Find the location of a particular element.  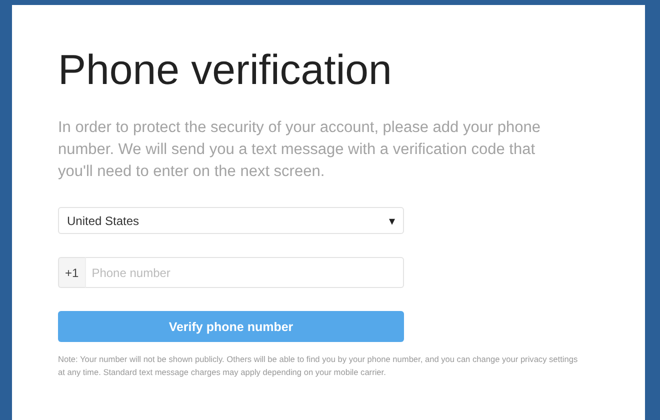

intro-text: In order to protect the security of your account, please add your phone number. We will send you a text message with a verification code that you'll need to enter on the next screen. is located at coordinates (300, 150).